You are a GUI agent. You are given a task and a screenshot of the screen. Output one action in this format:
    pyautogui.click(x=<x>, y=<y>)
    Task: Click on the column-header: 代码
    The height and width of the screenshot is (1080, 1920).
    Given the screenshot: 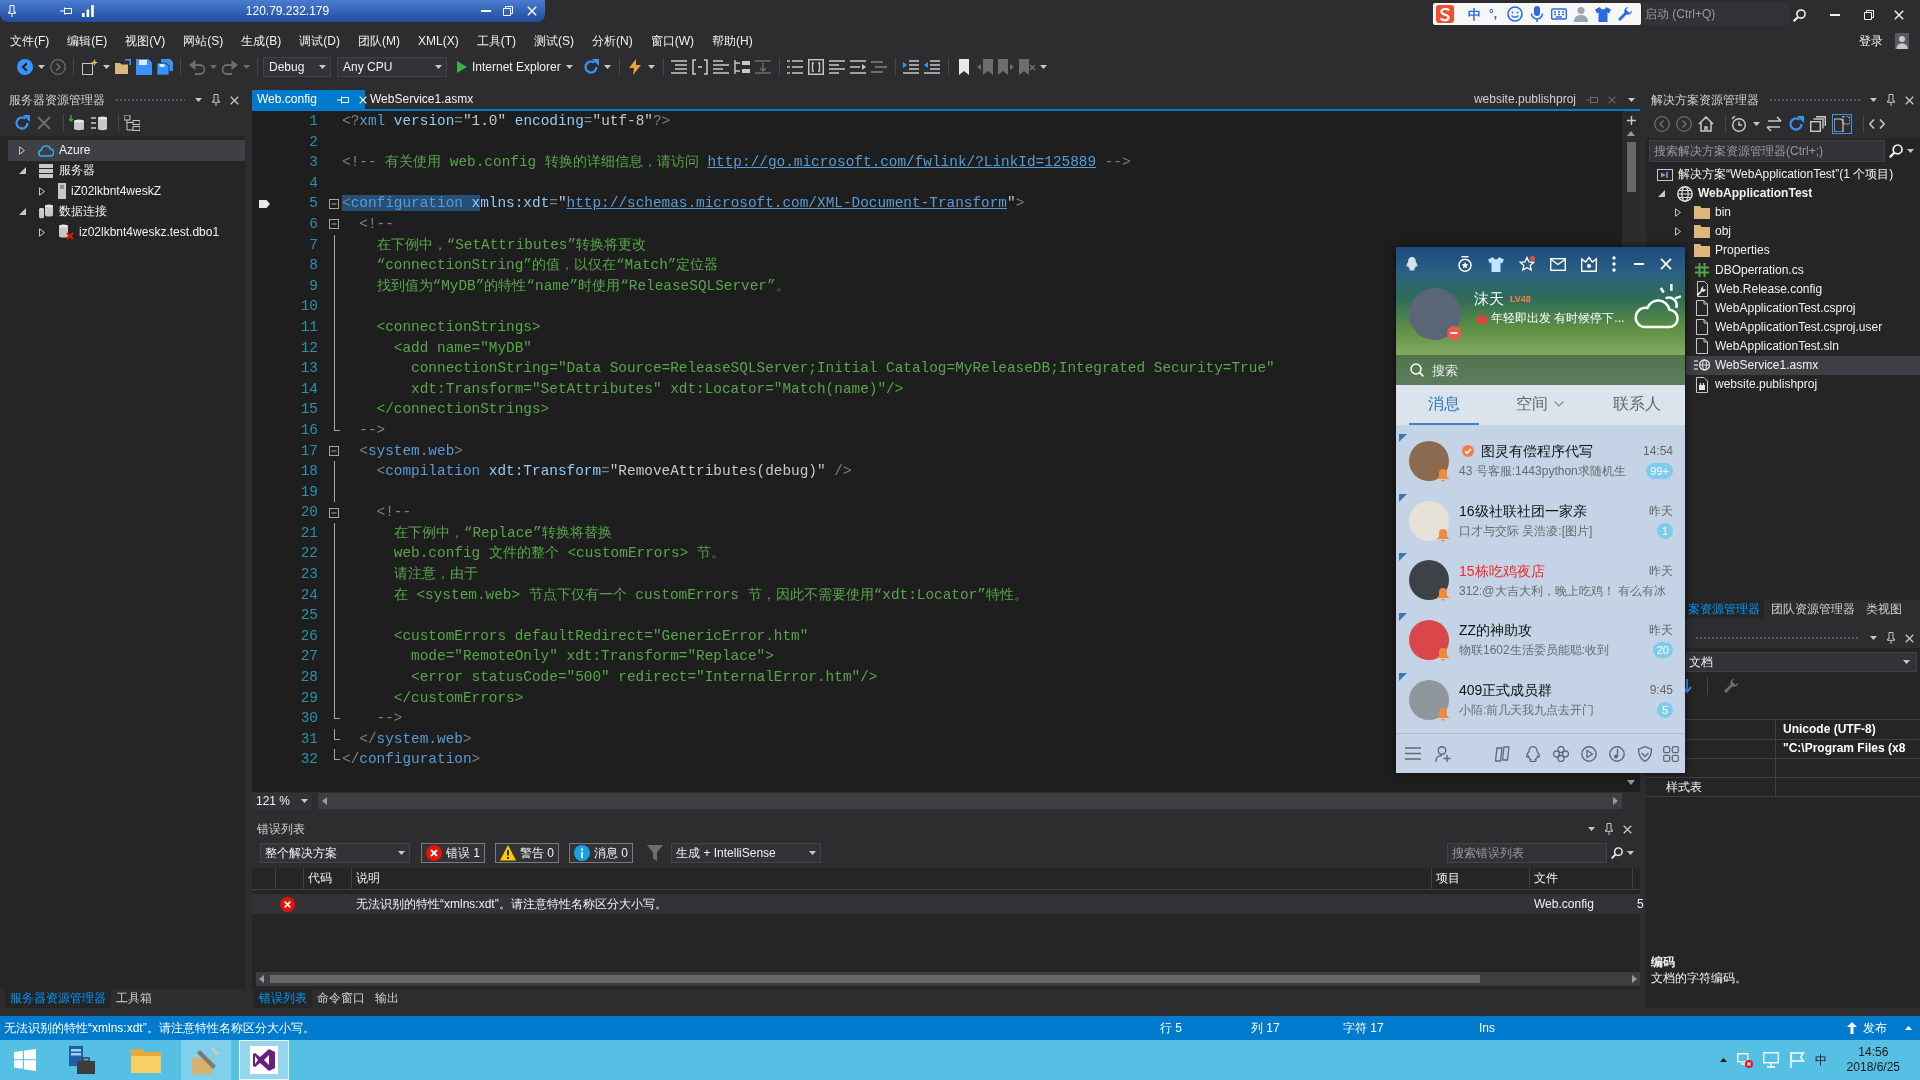 What is the action you would take?
    pyautogui.click(x=320, y=878)
    